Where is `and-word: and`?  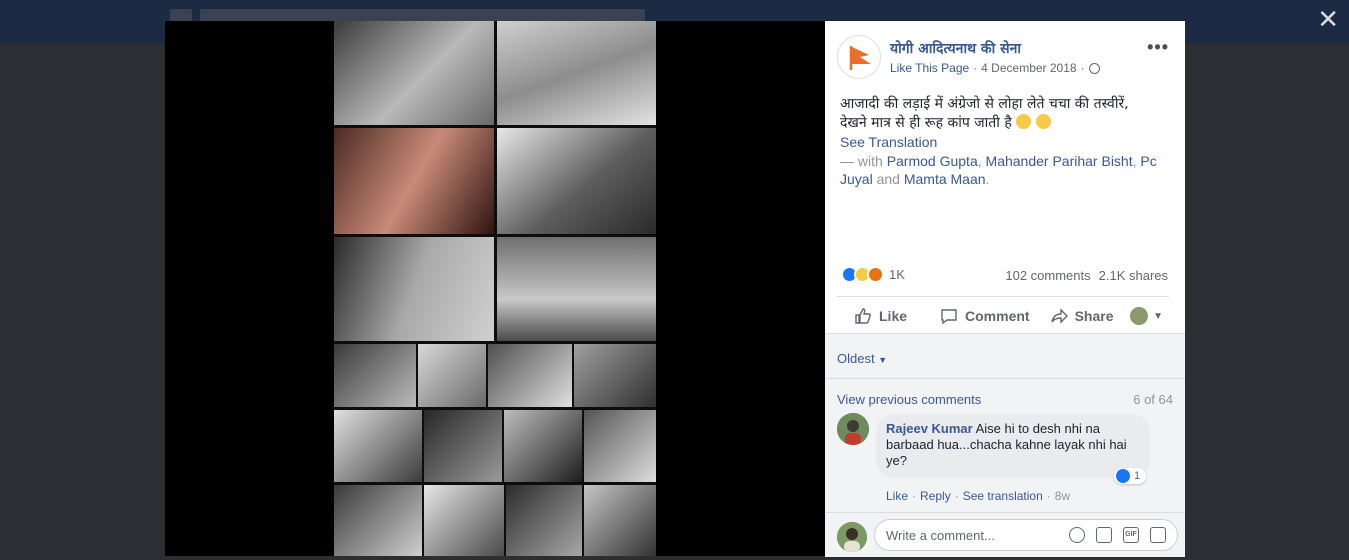 and-word: and is located at coordinates (888, 179).